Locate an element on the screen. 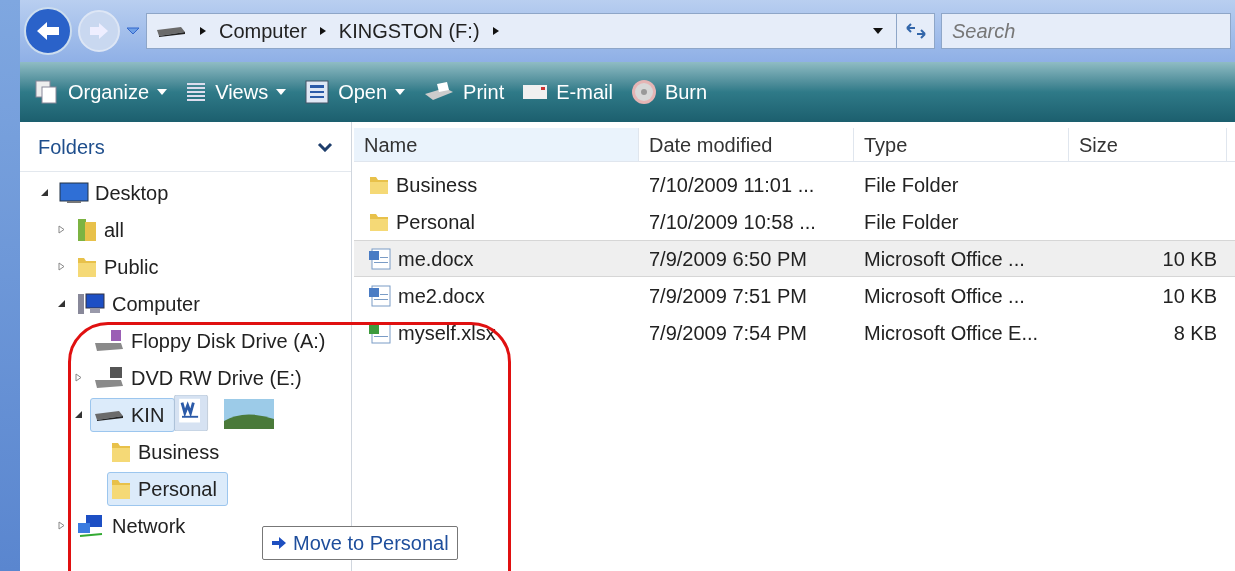 The image size is (1235, 571). date-cell: 7/9/2009 7:54 PM is located at coordinates (728, 332).